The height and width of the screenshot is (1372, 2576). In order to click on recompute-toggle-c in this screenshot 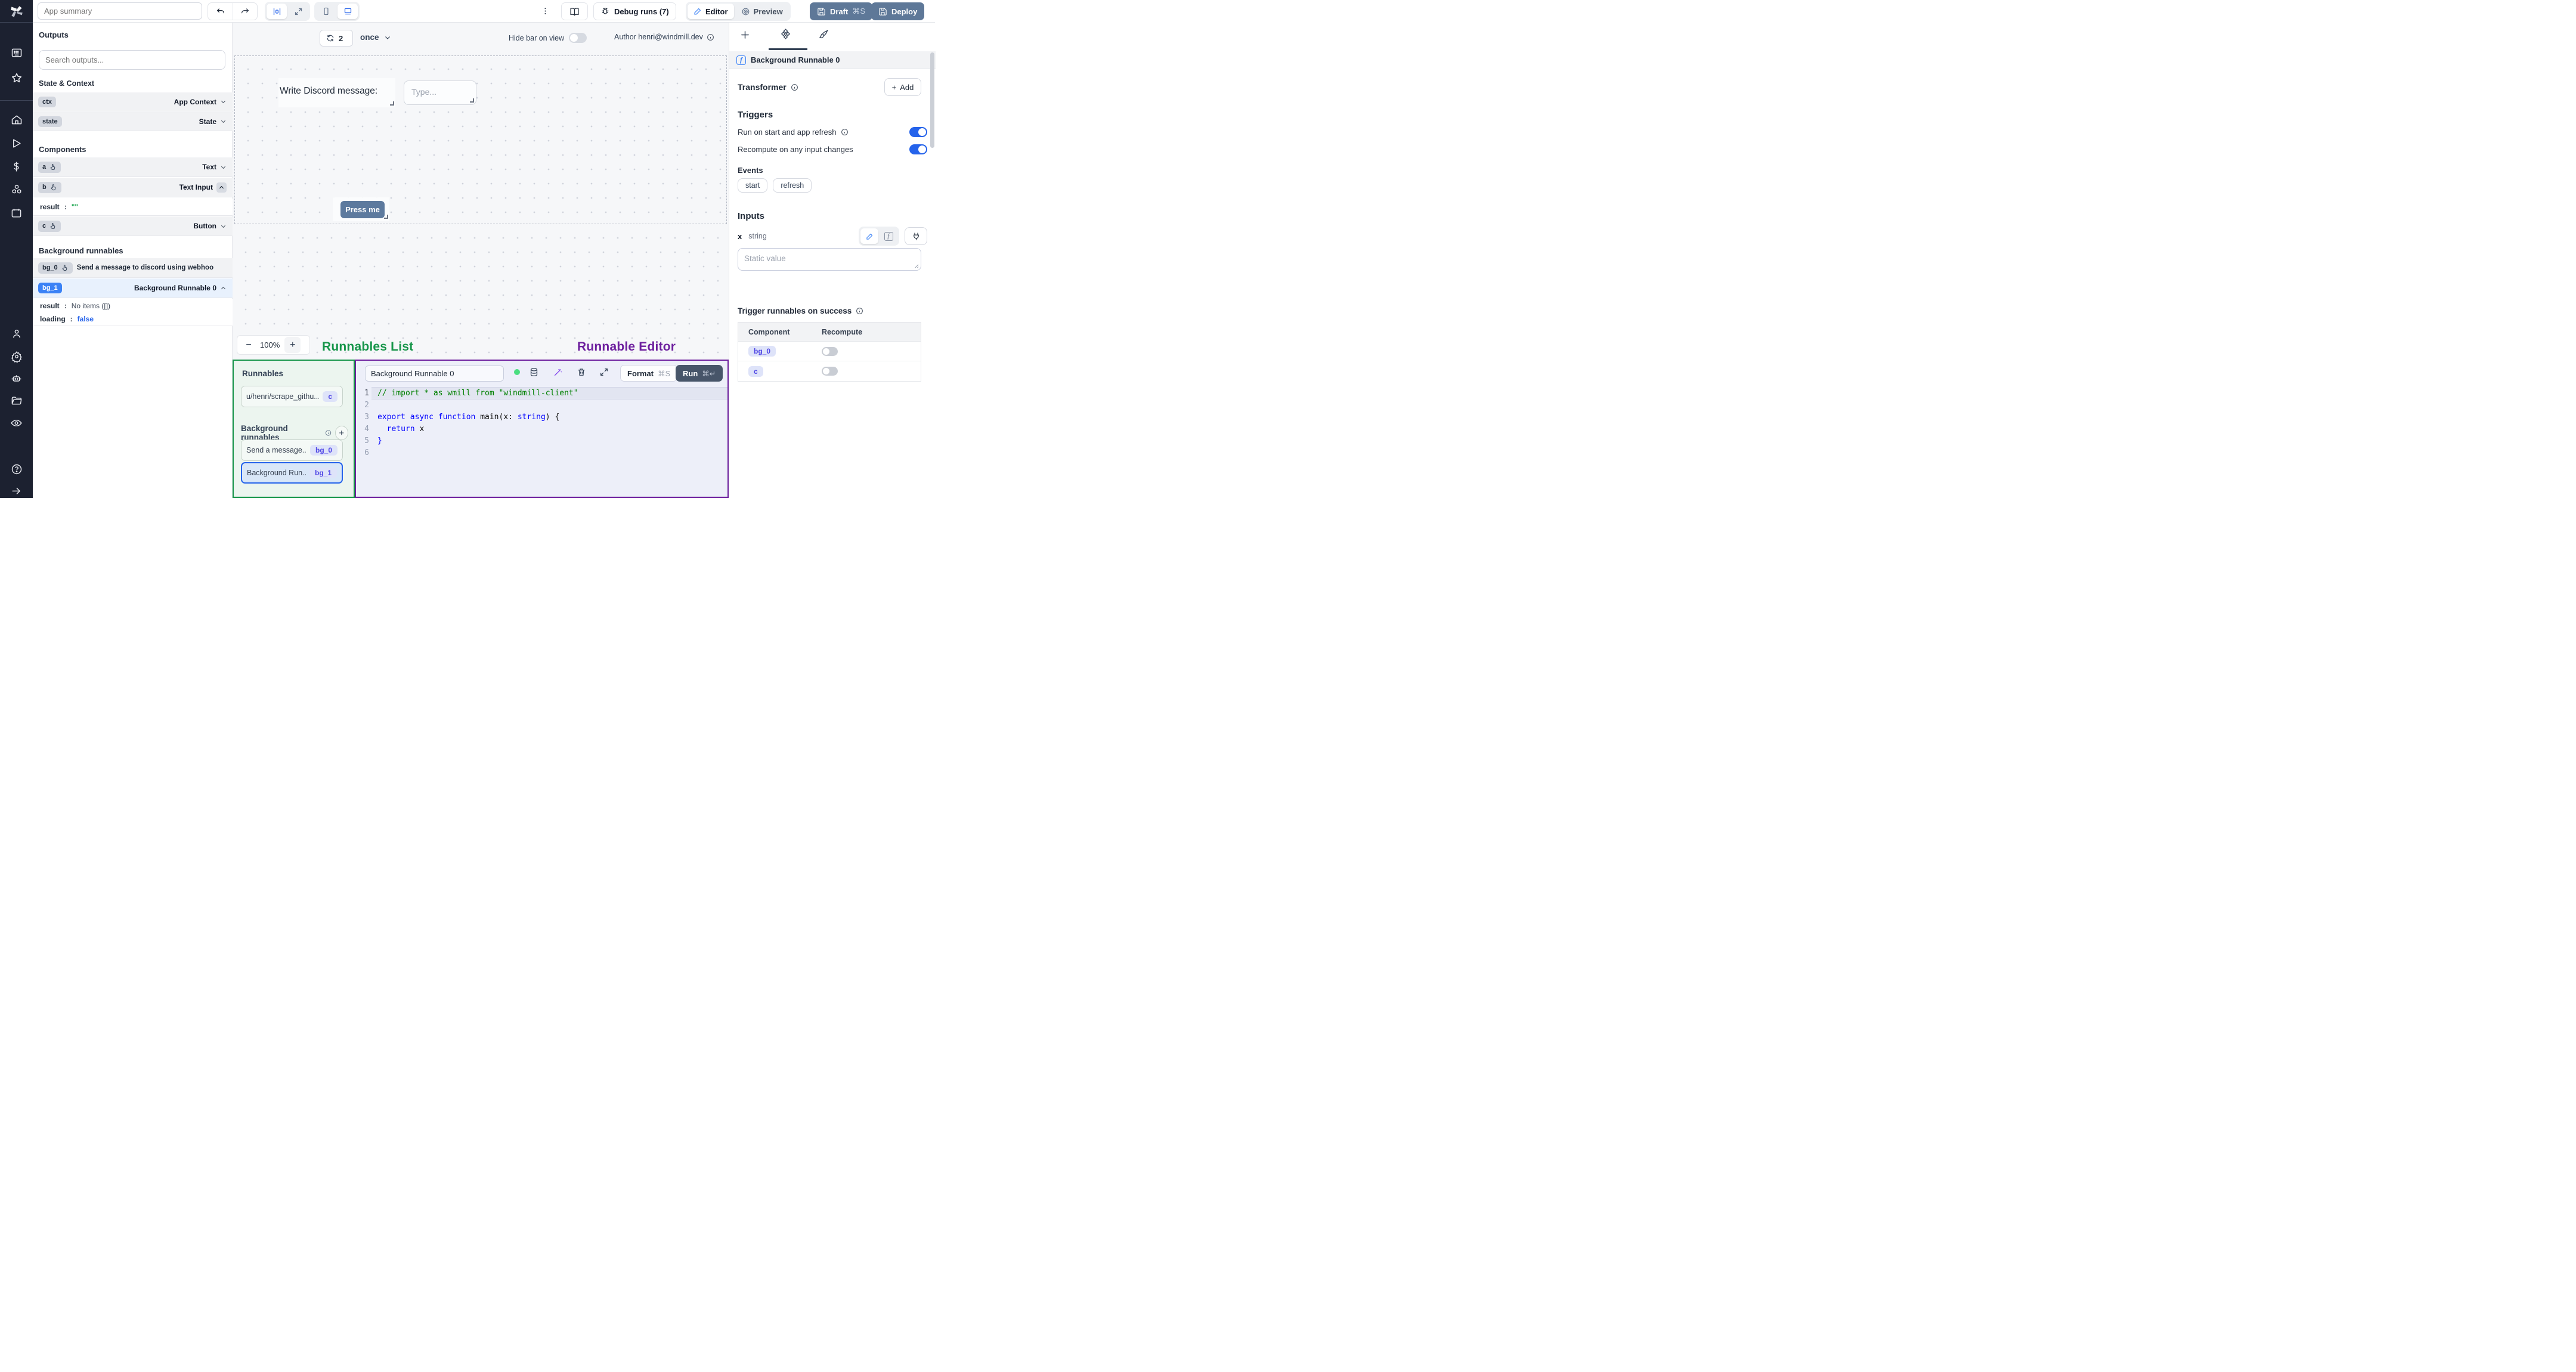, I will do `click(830, 371)`.